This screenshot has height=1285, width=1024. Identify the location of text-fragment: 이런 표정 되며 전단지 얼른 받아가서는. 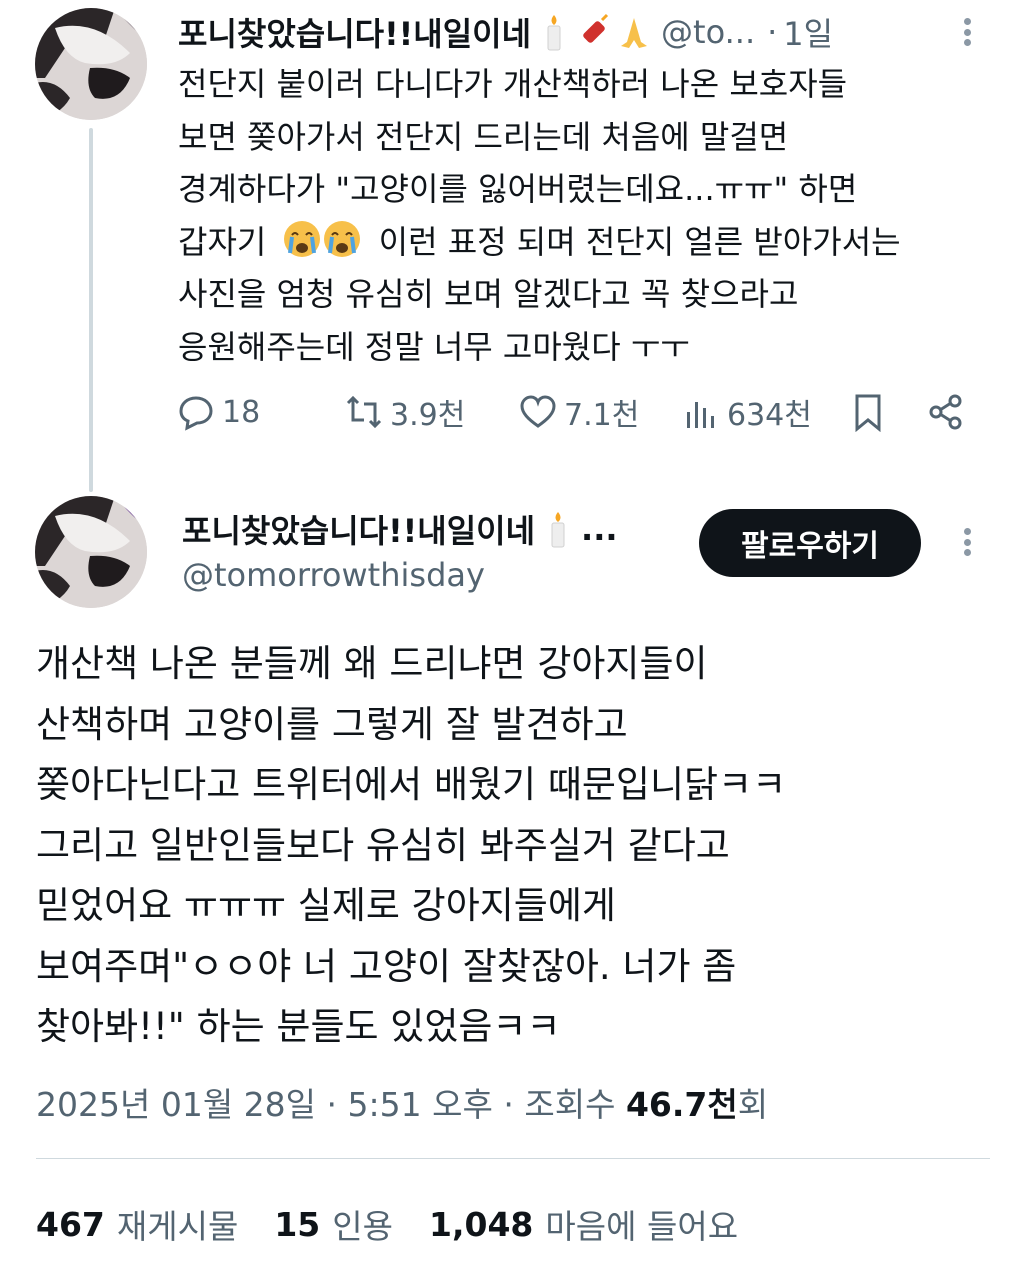
(639, 241).